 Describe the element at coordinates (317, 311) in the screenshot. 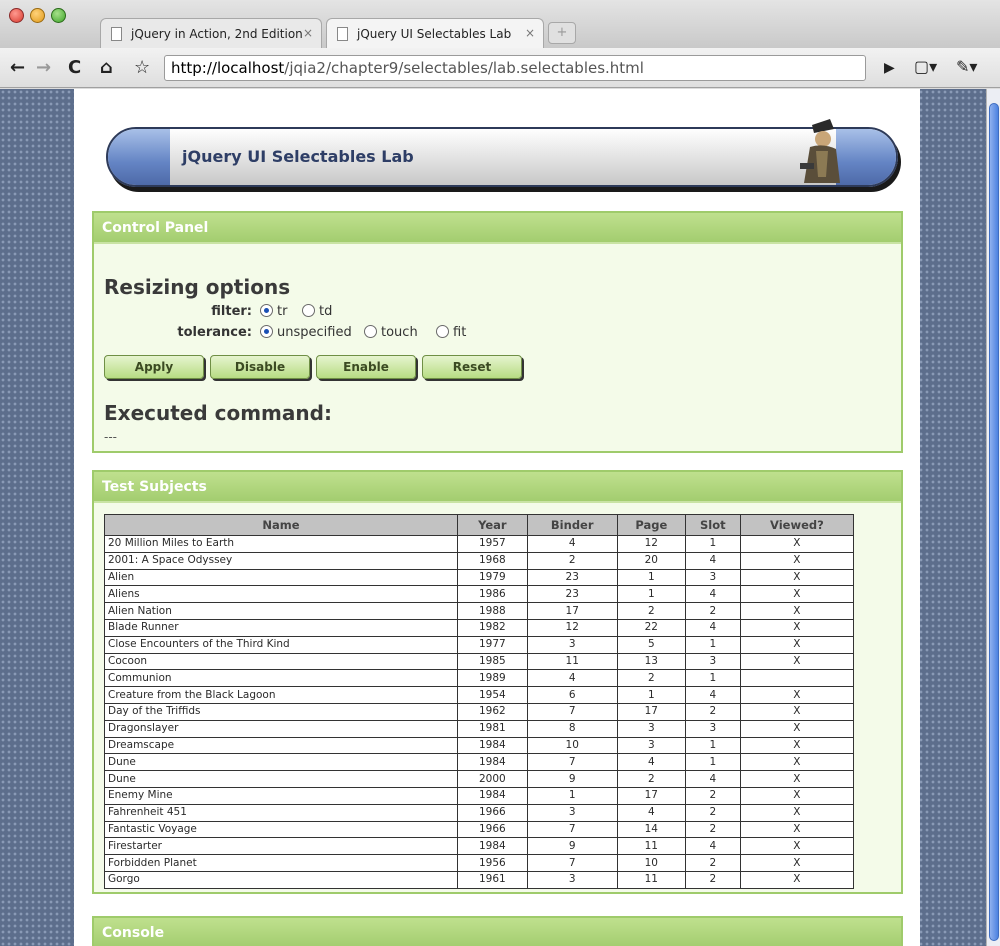

I see `filter-option-td: td` at that location.